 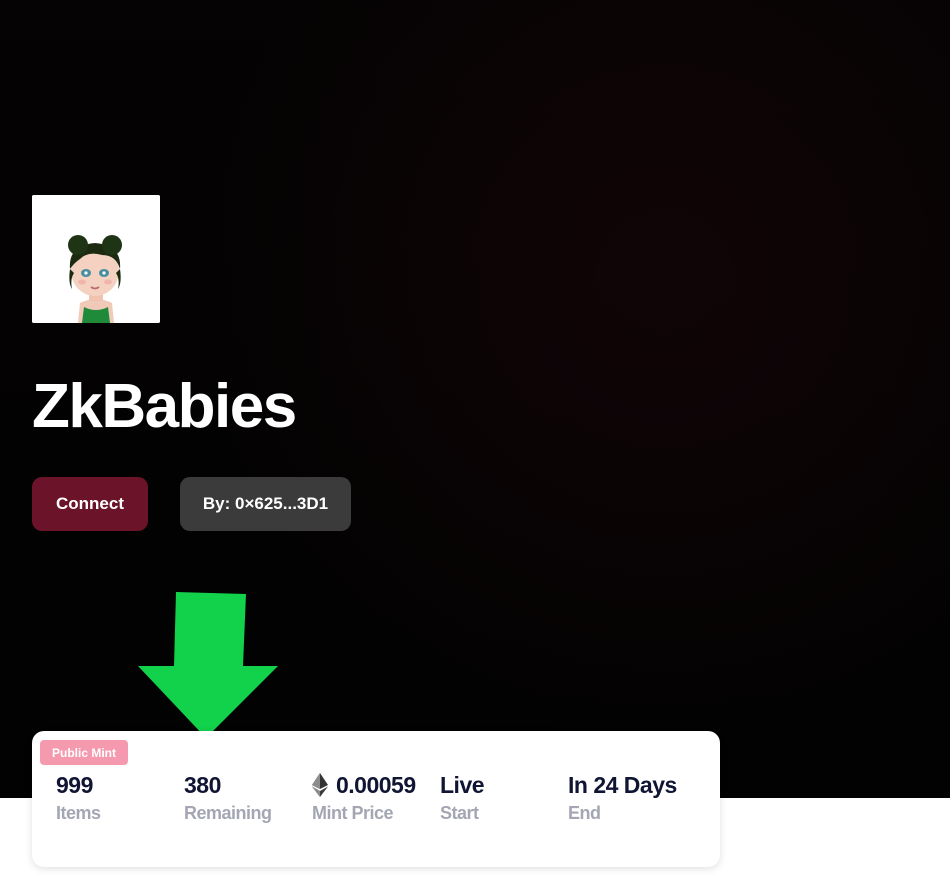 I want to click on baby-avatar-illustration, so click(x=96, y=259).